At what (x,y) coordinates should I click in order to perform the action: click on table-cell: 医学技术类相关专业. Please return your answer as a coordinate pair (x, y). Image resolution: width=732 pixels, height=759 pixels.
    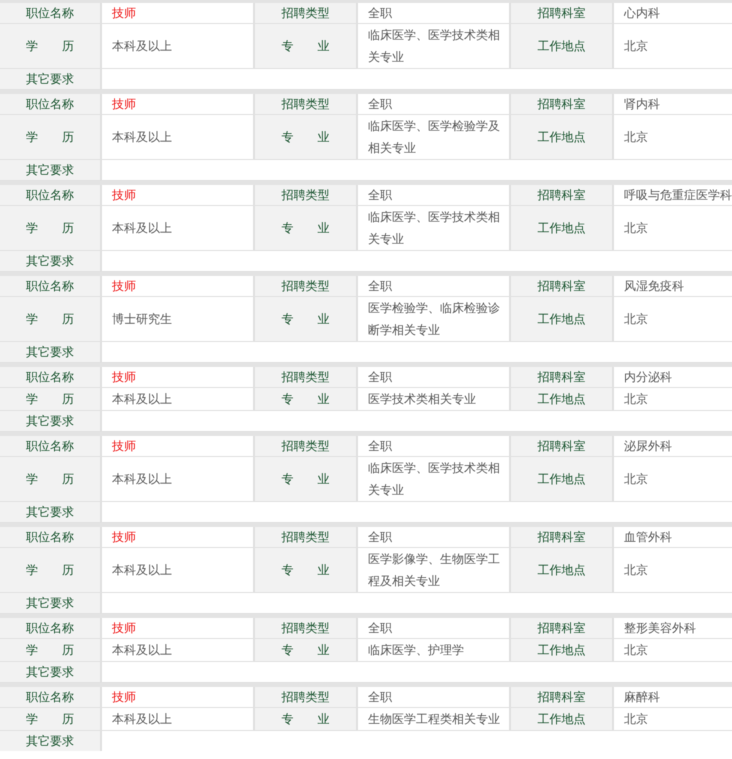
    Looking at the image, I should click on (433, 399).